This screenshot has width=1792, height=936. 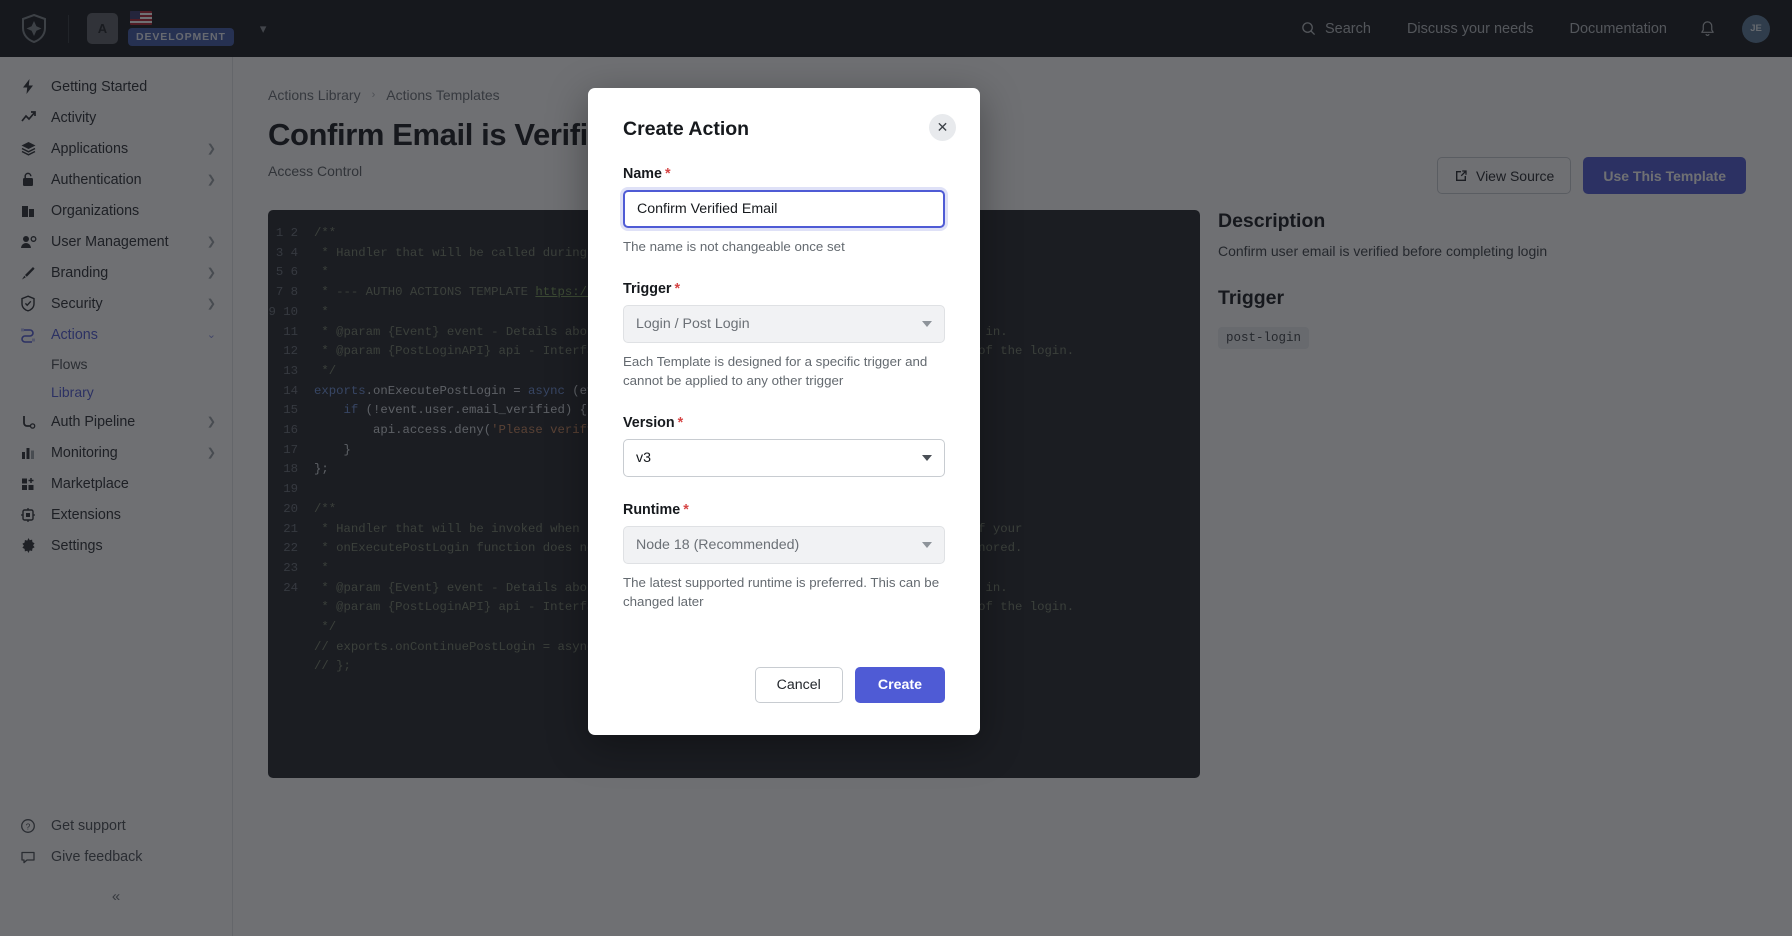 I want to click on name-help-text: The name is not changeable once set, so click(x=734, y=246).